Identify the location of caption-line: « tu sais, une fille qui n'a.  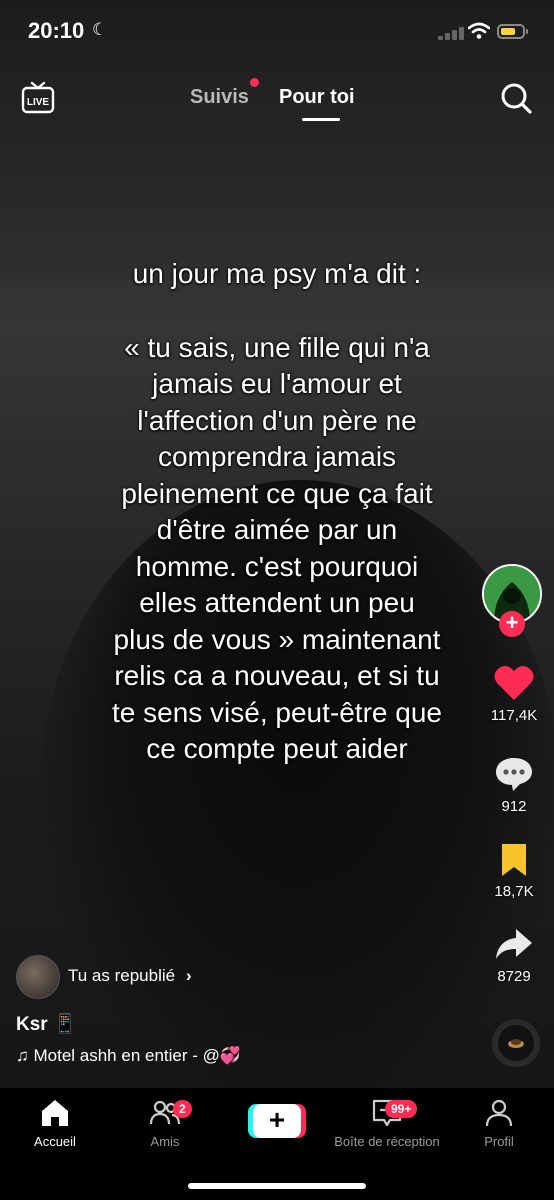
(277, 347).